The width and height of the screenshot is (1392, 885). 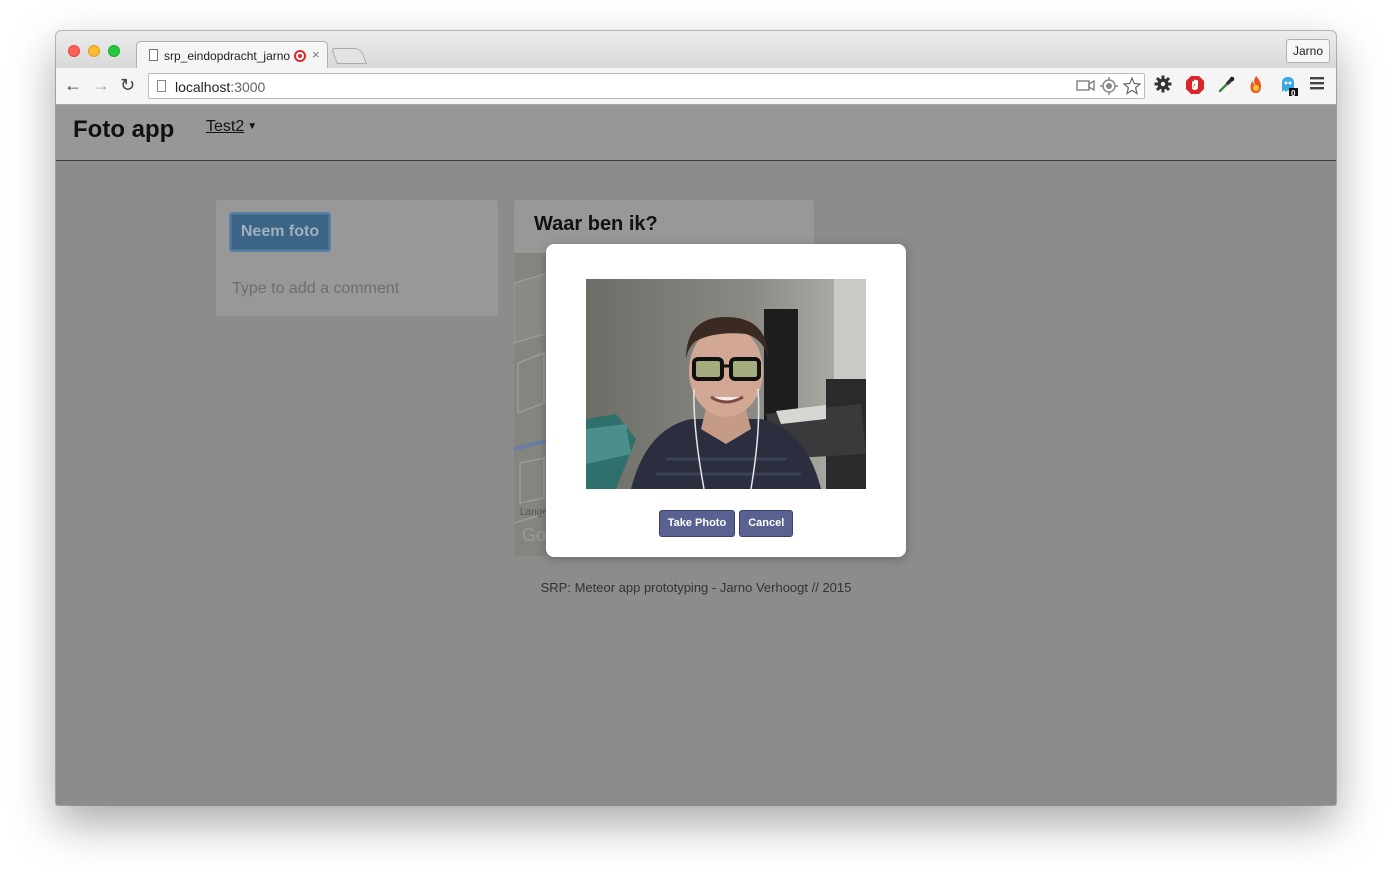 I want to click on chevron-down-icon: ▼, so click(x=252, y=126).